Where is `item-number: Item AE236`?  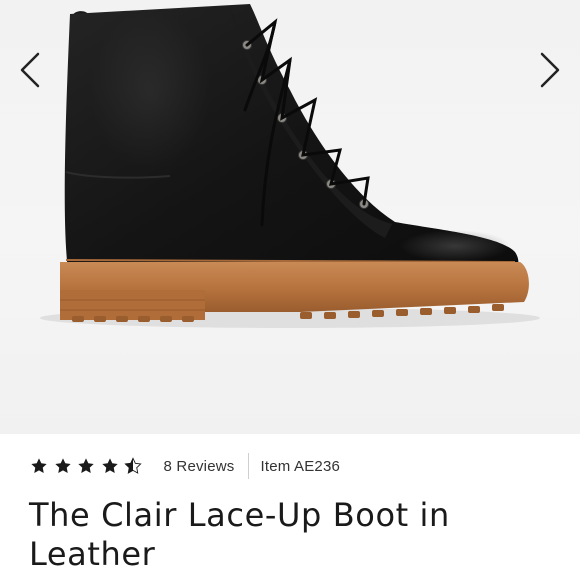 item-number: Item AE236 is located at coordinates (300, 466).